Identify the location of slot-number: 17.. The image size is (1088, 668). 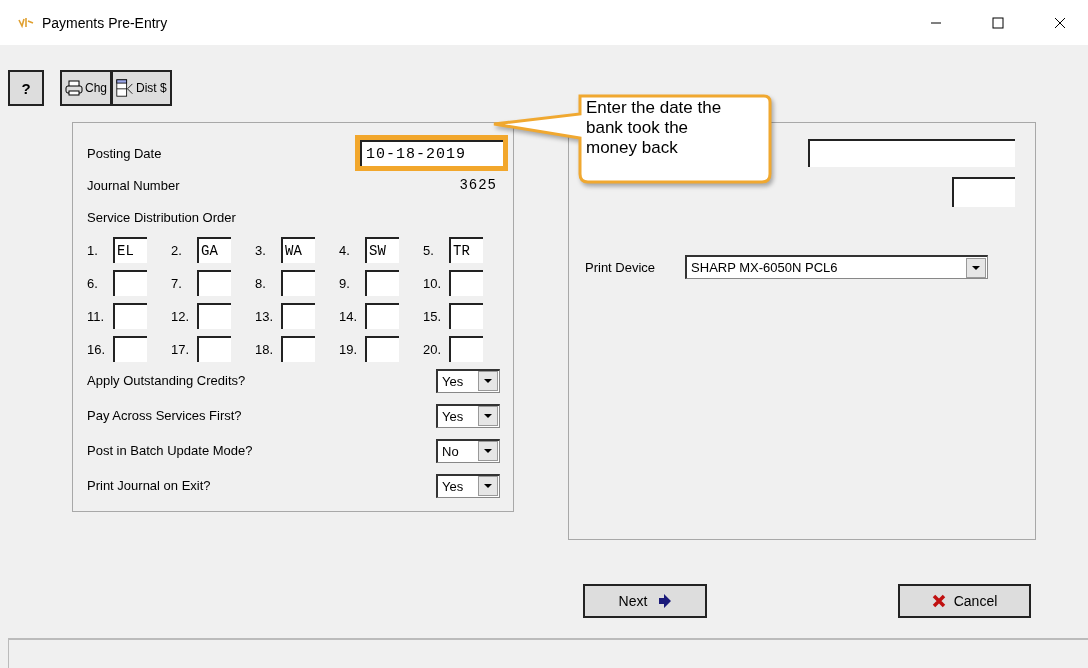
(181, 349).